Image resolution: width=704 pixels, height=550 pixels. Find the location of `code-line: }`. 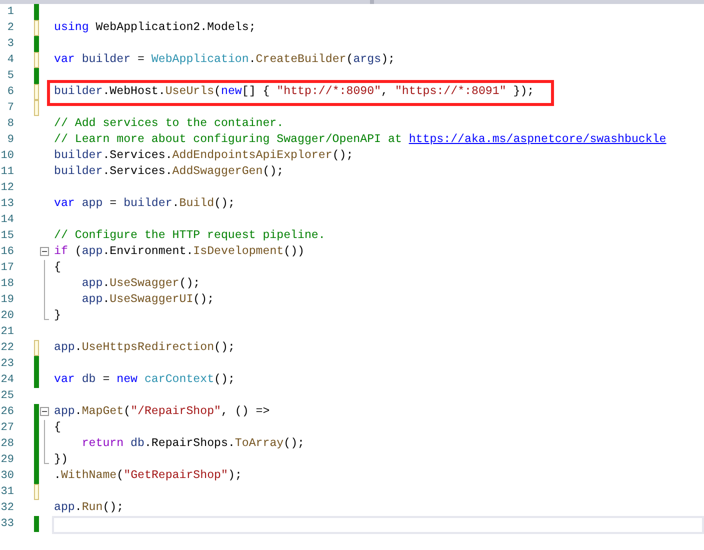

code-line: } is located at coordinates (57, 315).